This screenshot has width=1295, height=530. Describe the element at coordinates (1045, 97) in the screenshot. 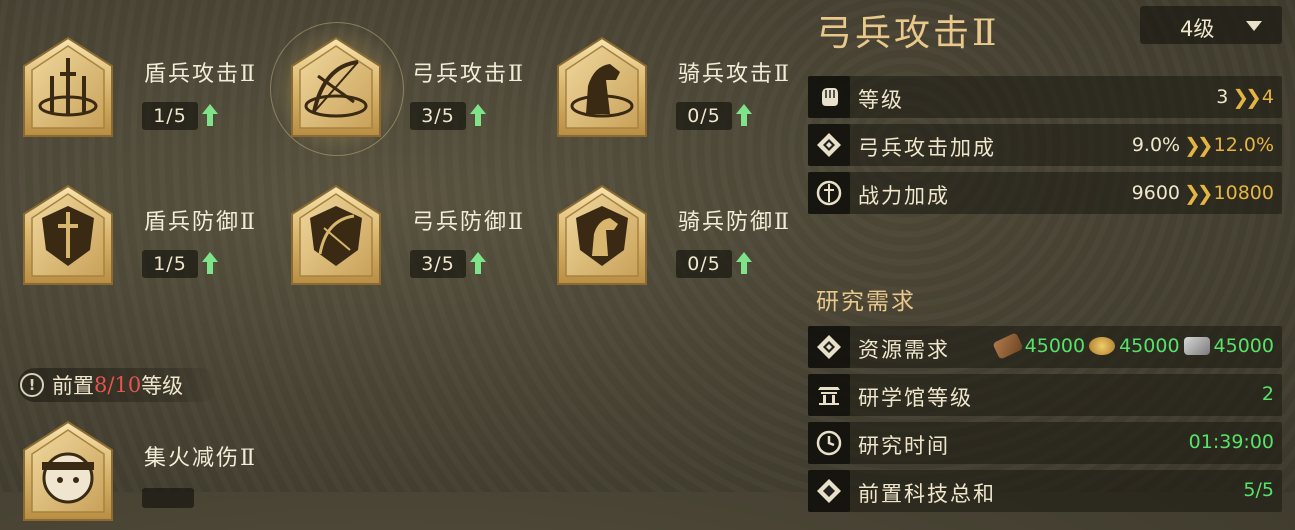

I see `stat-row-level: 等级 3 ❯❯ 4` at that location.